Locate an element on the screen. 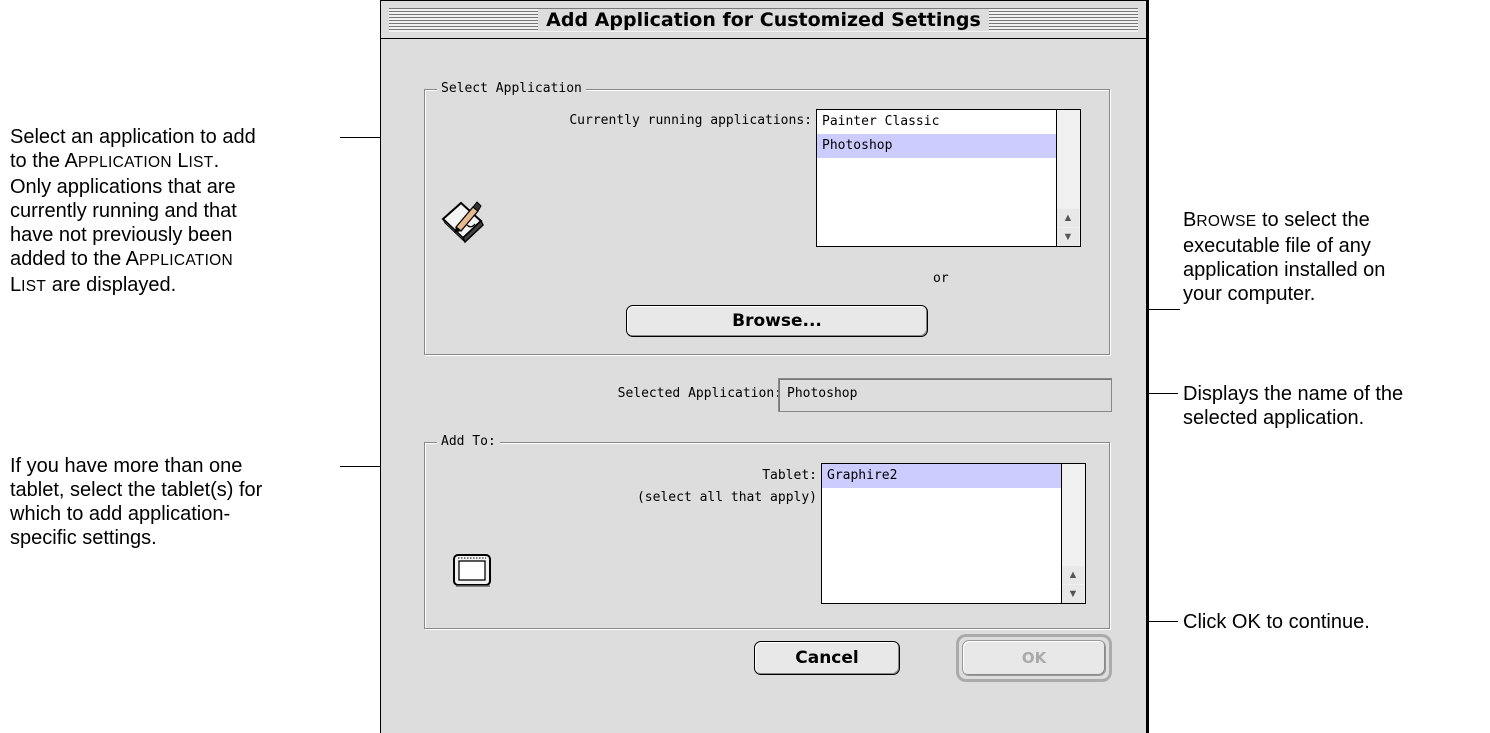 The width and height of the screenshot is (1490, 733). list-item: Painter Classic is located at coordinates (936, 122).